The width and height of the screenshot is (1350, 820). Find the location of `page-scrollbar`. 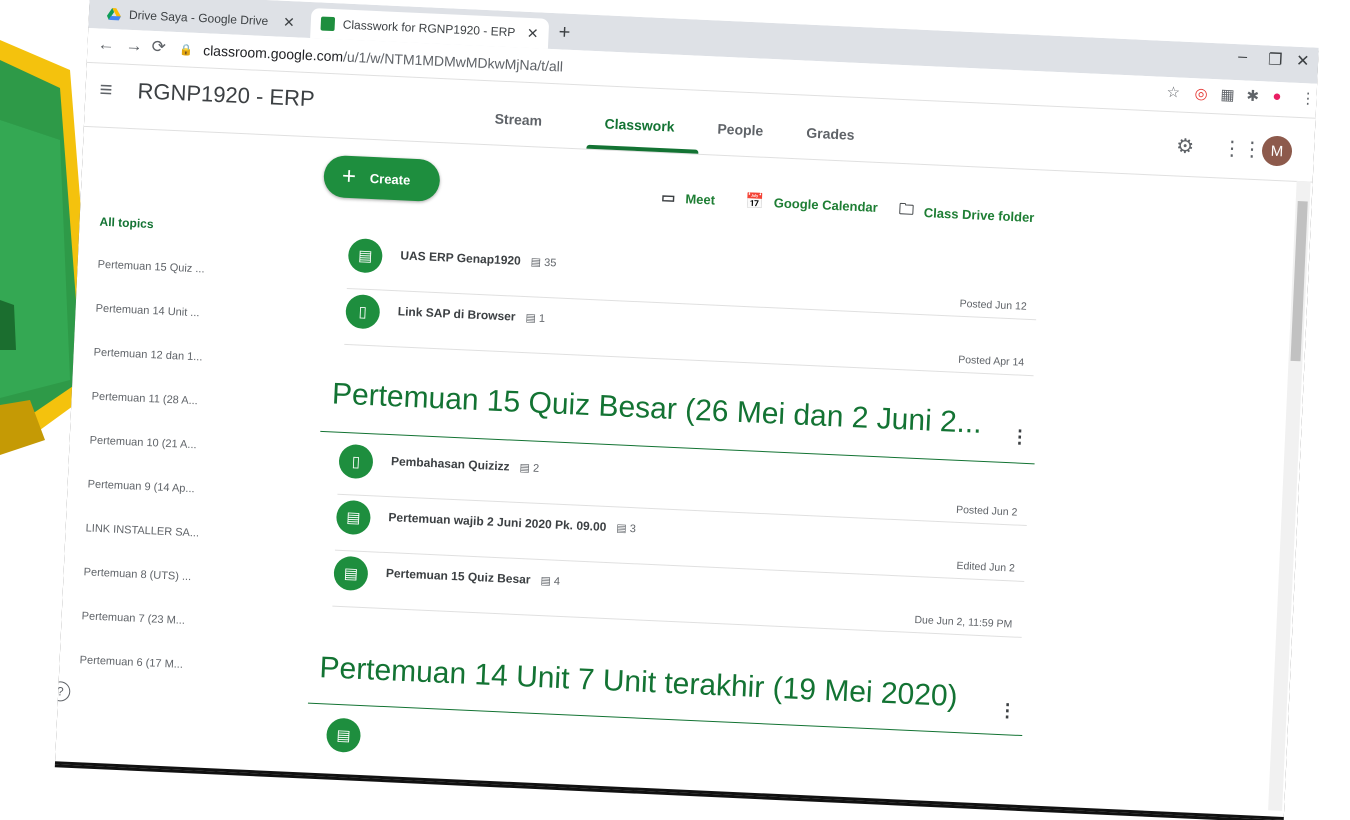

page-scrollbar is located at coordinates (1289, 495).